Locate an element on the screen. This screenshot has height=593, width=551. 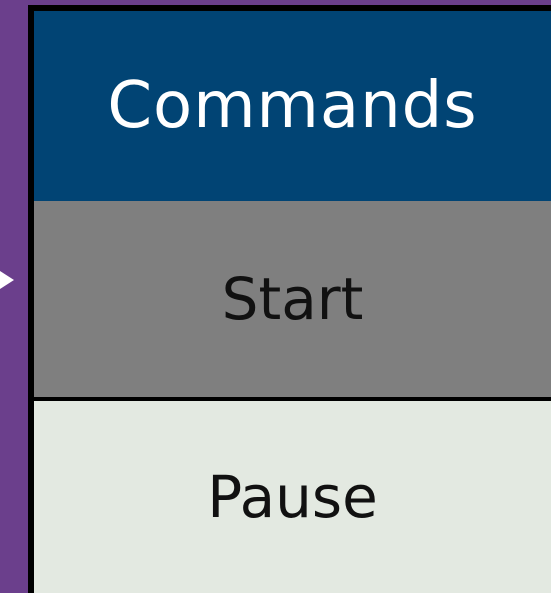
commands-header-label: Commands is located at coordinates (292, 106).